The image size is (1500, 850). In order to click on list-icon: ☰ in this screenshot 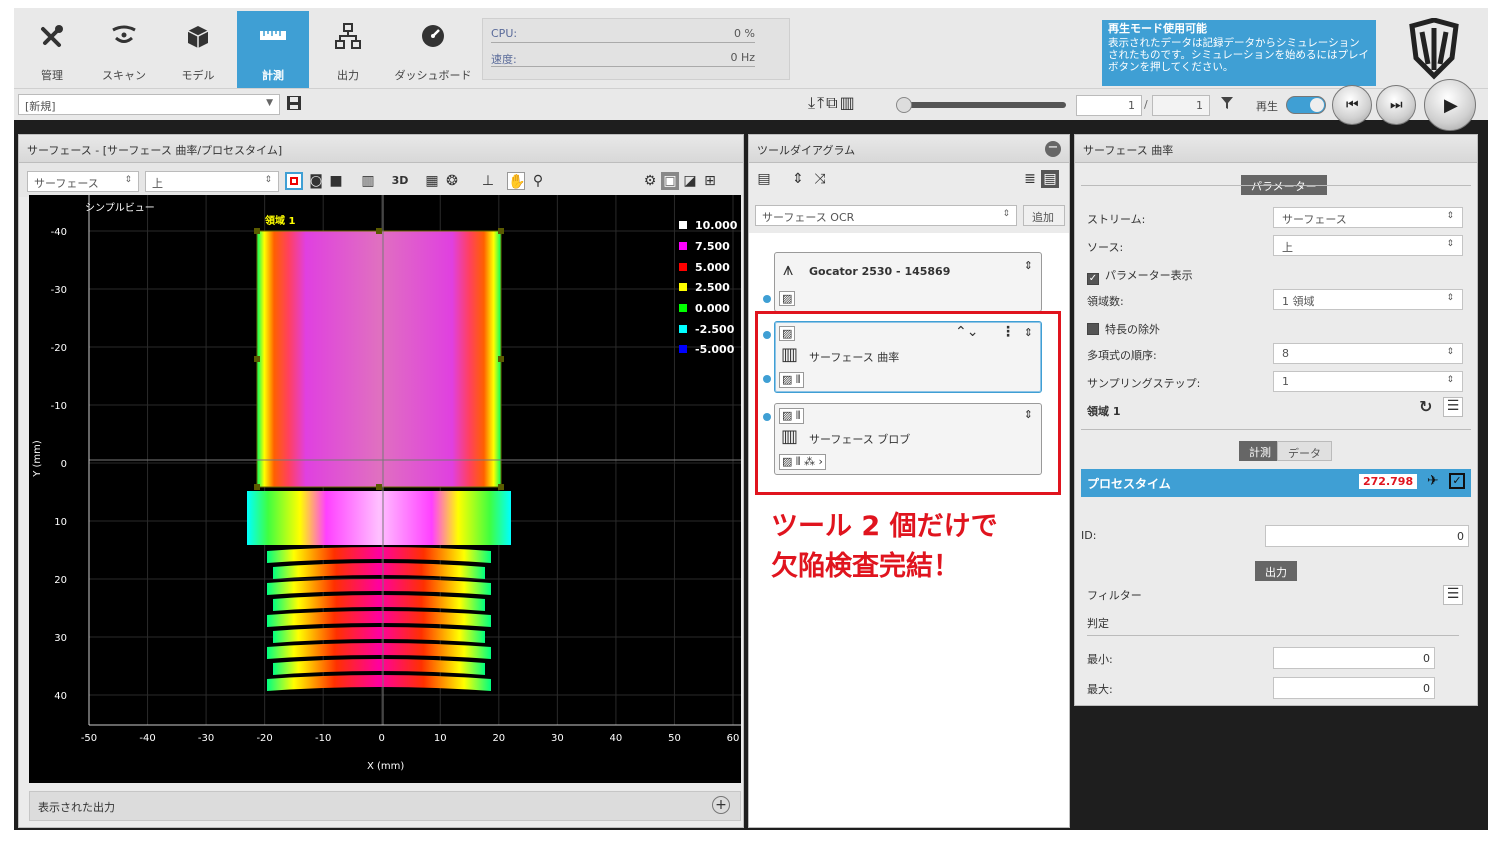, I will do `click(1453, 407)`.